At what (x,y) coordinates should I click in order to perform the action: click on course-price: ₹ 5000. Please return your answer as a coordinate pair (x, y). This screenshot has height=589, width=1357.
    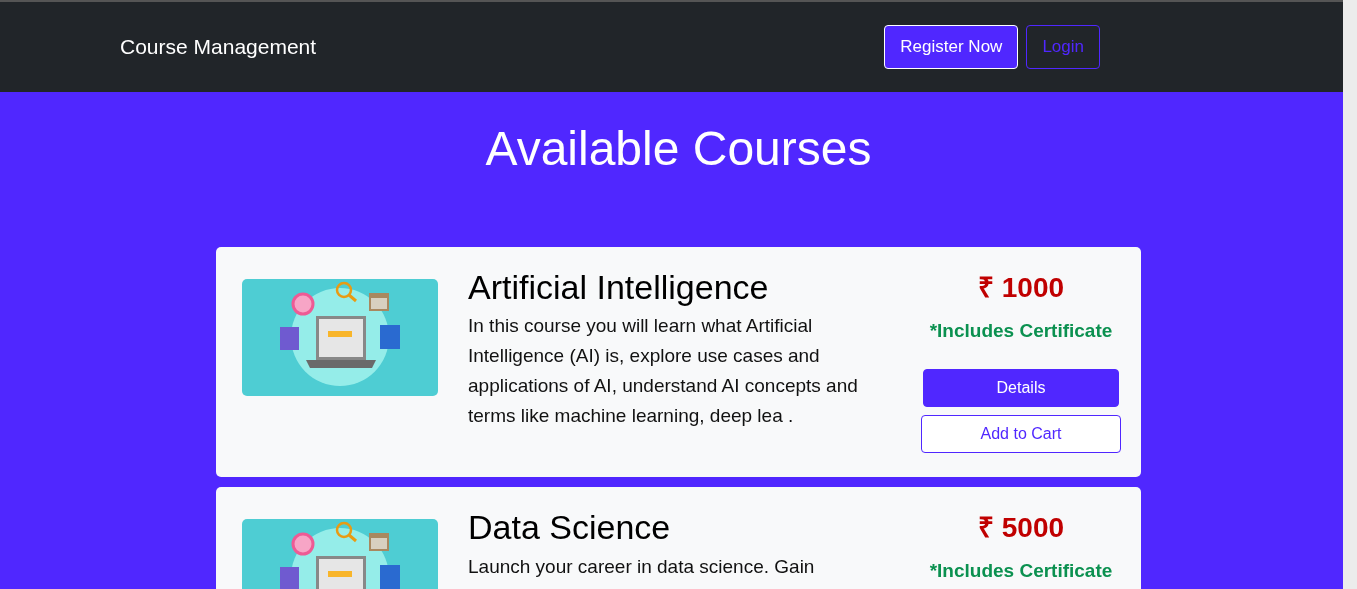
    Looking at the image, I should click on (1021, 528).